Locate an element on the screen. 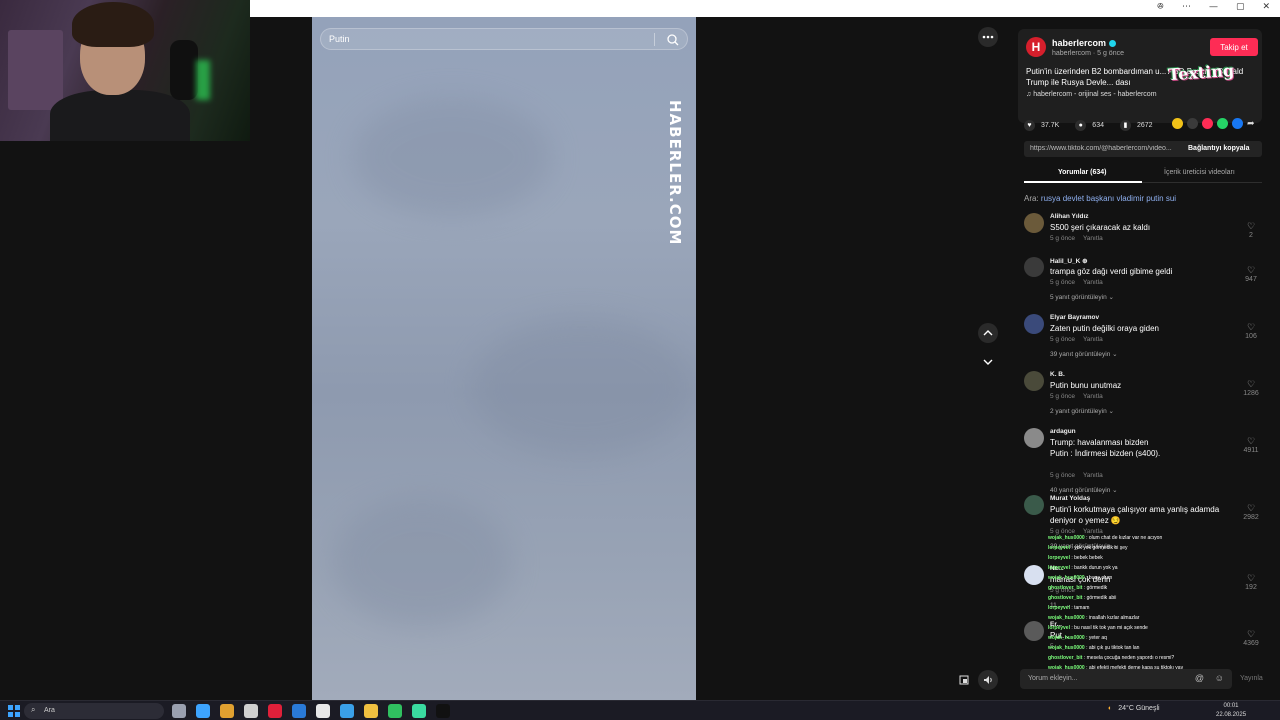 Image resolution: width=1280 pixels, height=720 pixels. clock: 00:01 22.08.2025 is located at coordinates (1231, 711).